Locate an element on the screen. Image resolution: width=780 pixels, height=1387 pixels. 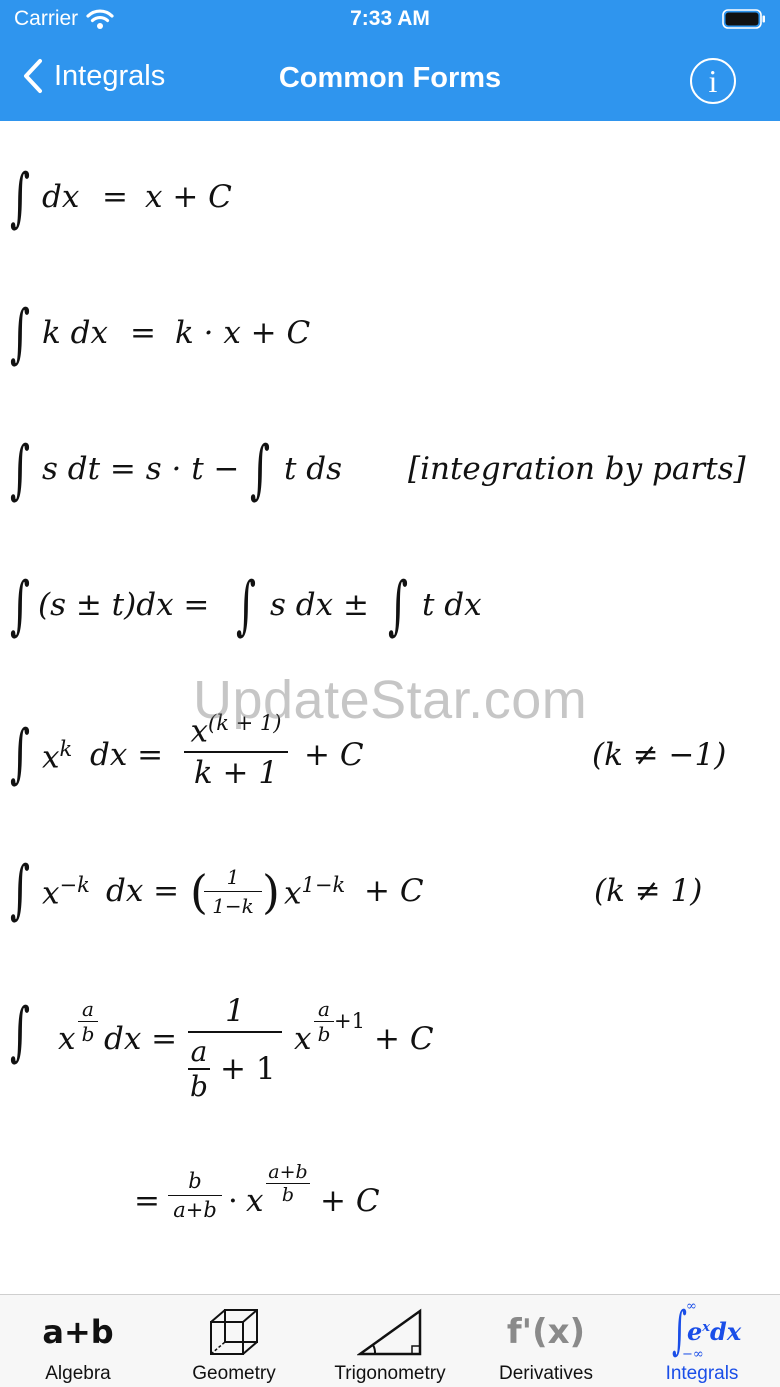
paren-close: ) is located at coordinates (271, 892).